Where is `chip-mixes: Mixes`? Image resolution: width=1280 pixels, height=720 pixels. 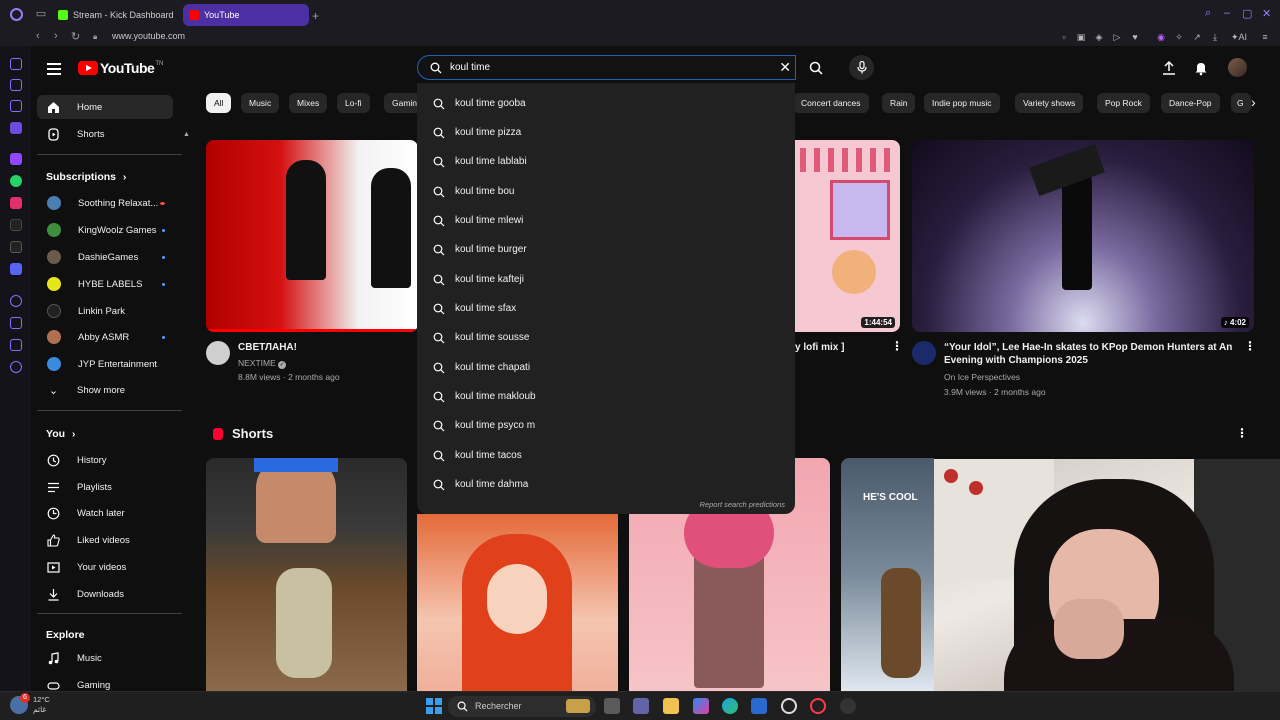
chip-mixes: Mixes is located at coordinates (308, 103).